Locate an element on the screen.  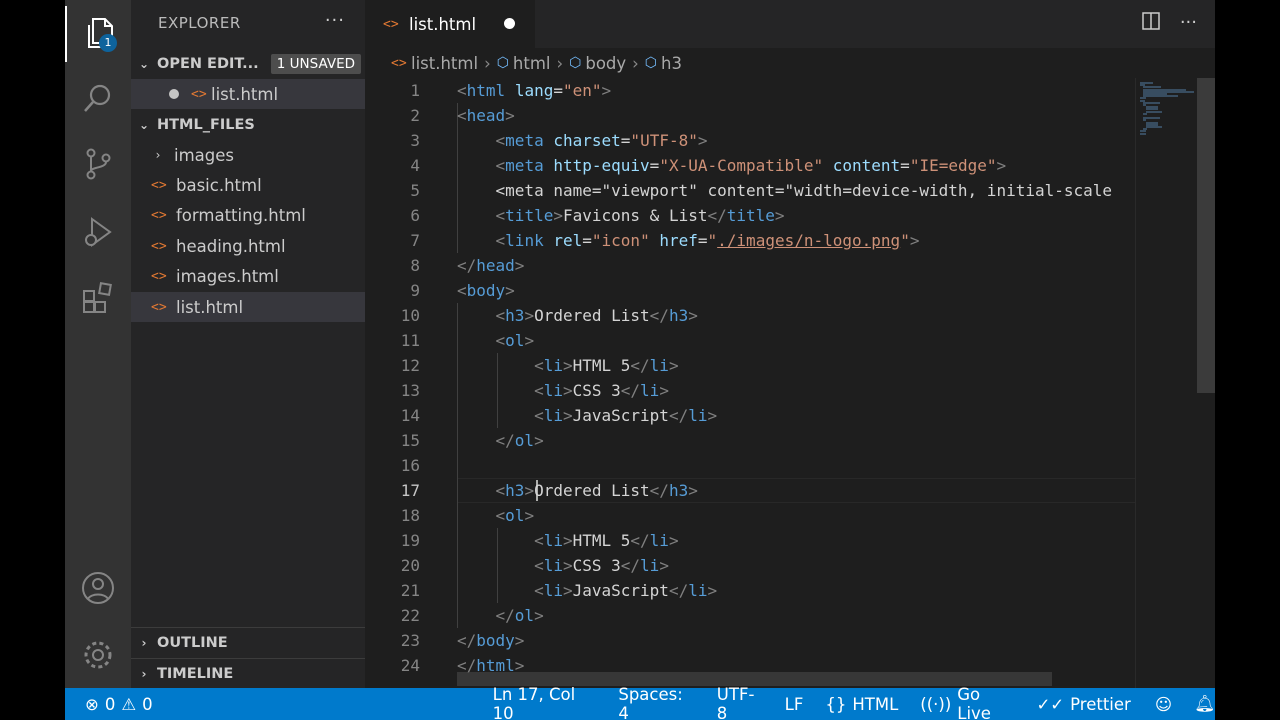
tree-item-heading: <> heading.html is located at coordinates (248, 246).